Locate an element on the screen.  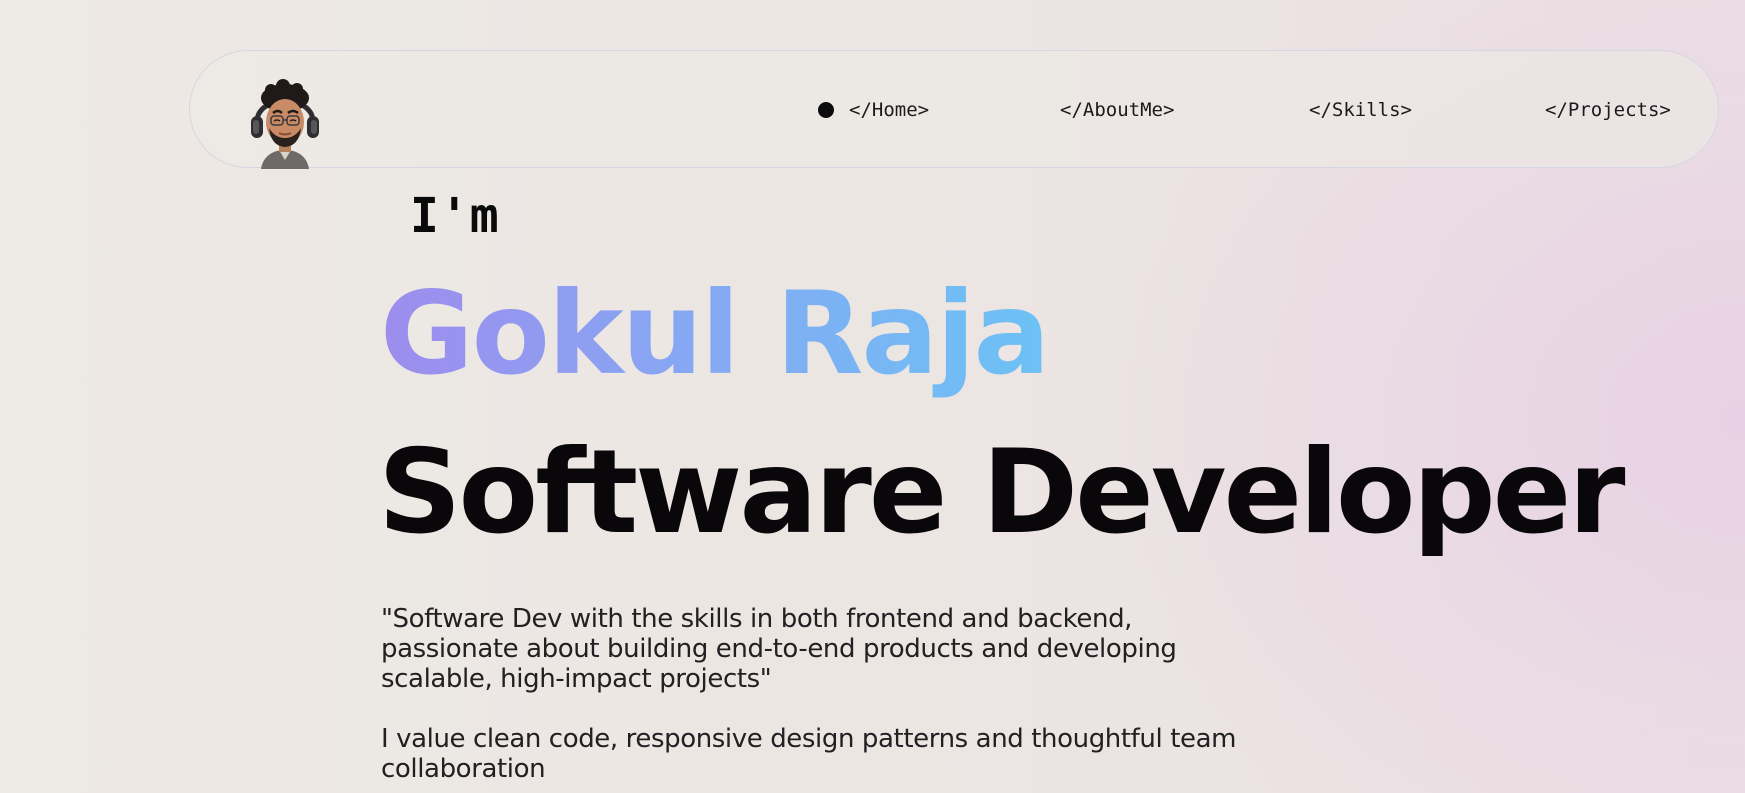
avatar is located at coordinates (285, 123).